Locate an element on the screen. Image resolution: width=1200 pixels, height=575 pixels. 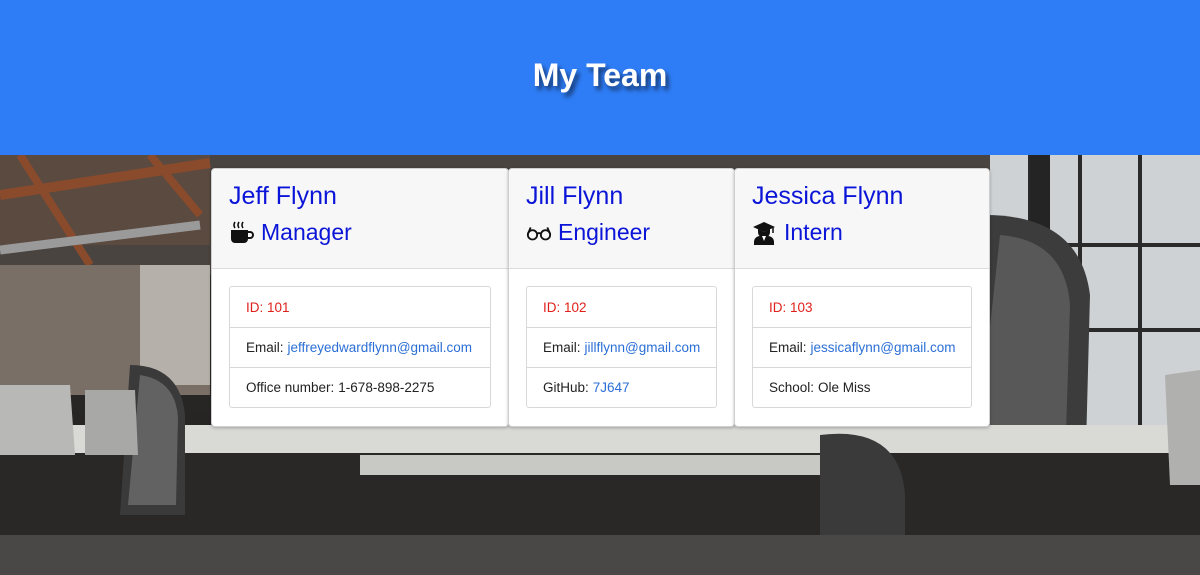
employee-id: ID: 101 is located at coordinates (268, 307).